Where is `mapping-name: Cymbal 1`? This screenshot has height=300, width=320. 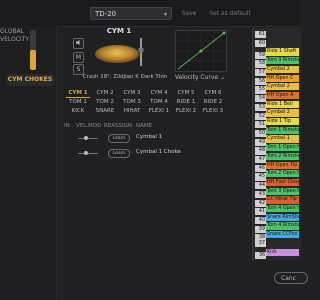
mapping-name: Cymbal 1 is located at coordinates (149, 137).